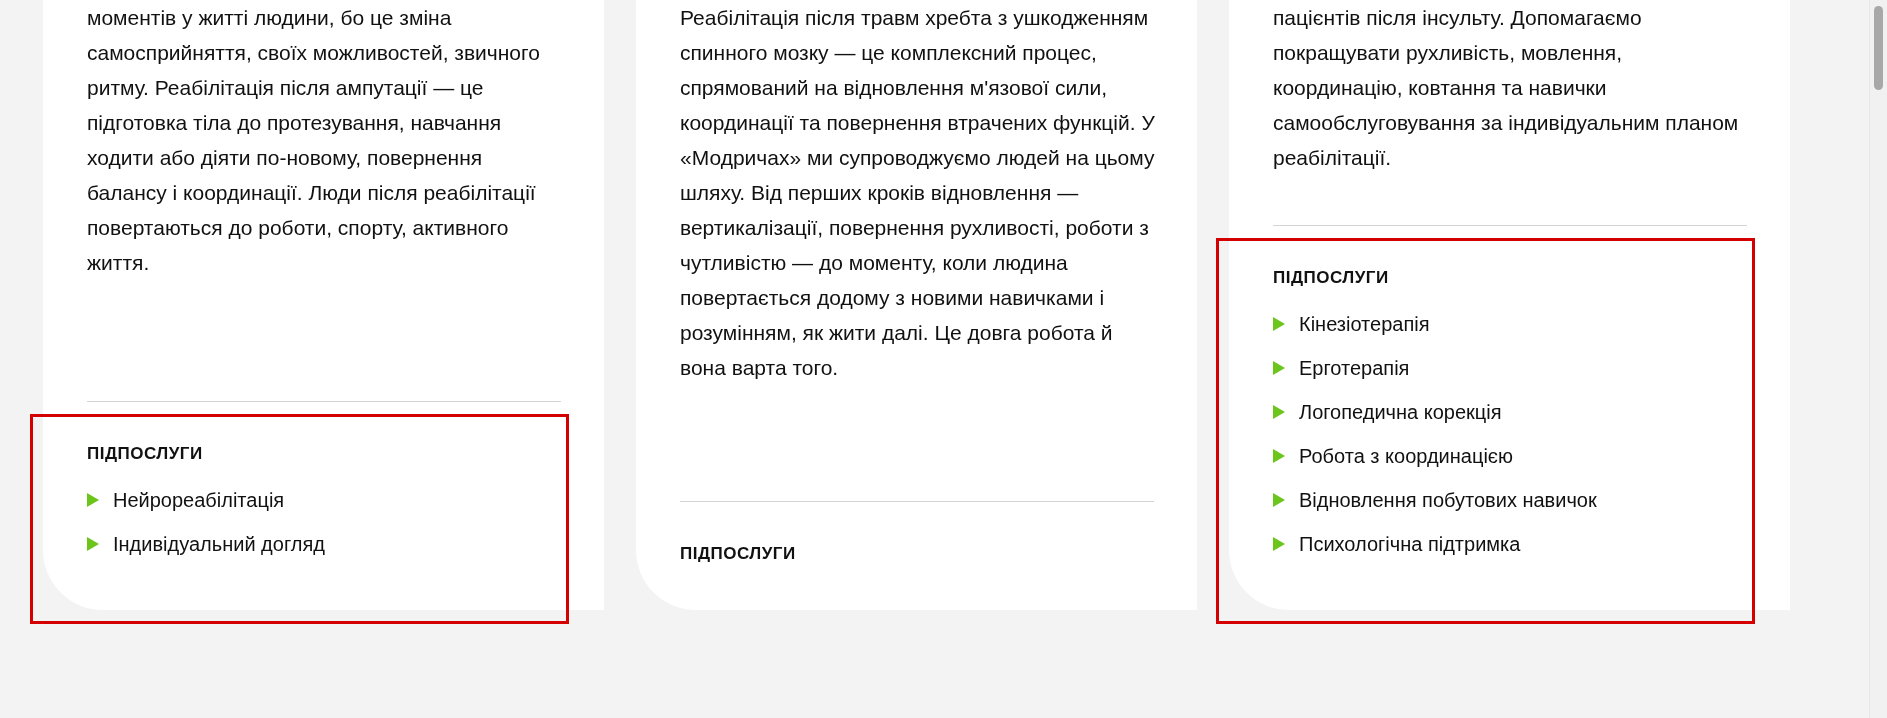 Image resolution: width=1887 pixels, height=718 pixels. Describe the element at coordinates (1506, 88) in the screenshot. I see `description-paragraph: пацієнтів після інсульту. Допомагаємо покращувати рухливість, мовлення, координацію, ковтання та навички самообслуговування за індивідуальним планом реабілітації.` at that location.